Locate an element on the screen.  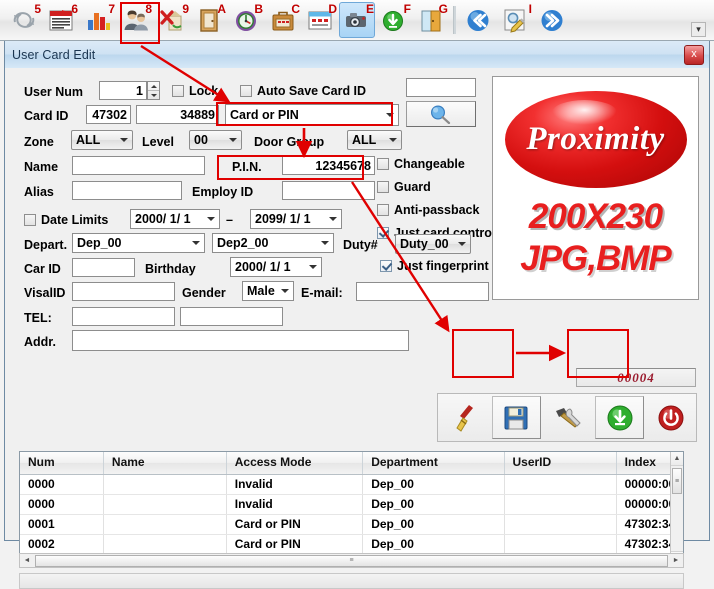
duty-select: Duty_00 is located at coordinates (433, 244).